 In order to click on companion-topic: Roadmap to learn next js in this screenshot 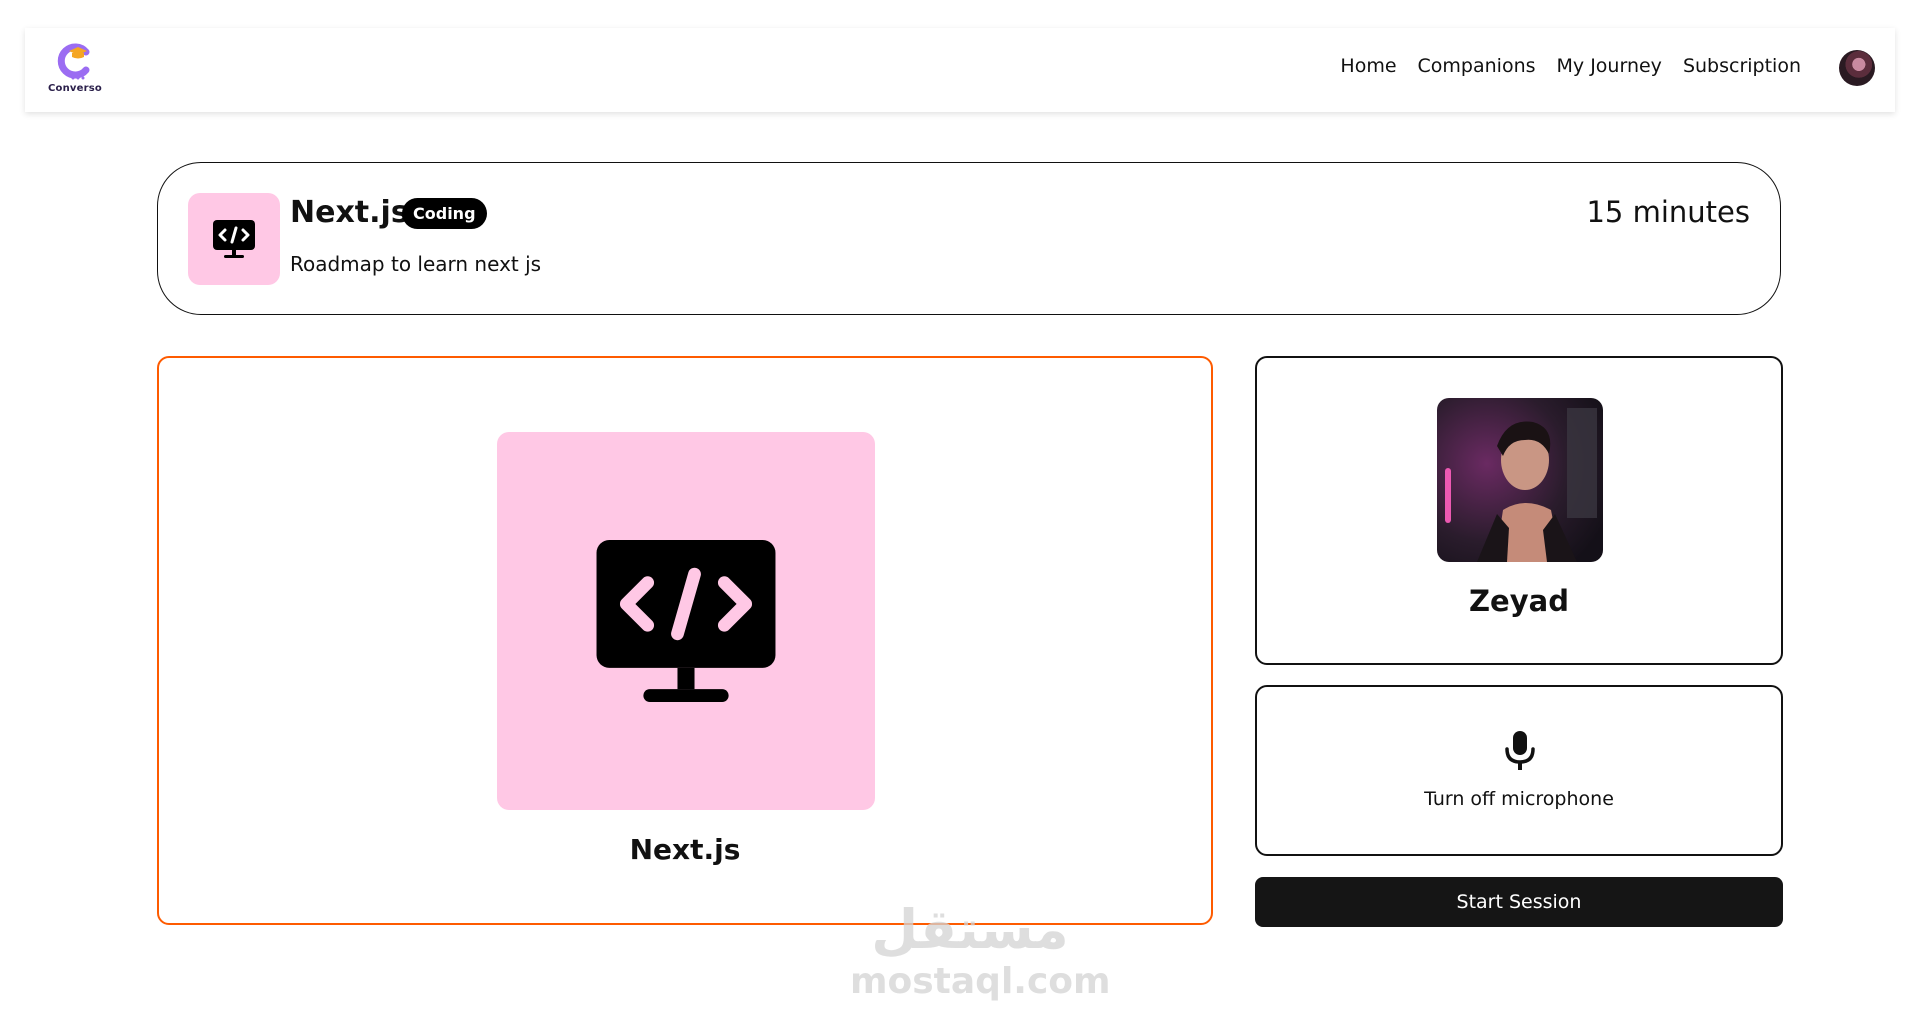, I will do `click(416, 264)`.